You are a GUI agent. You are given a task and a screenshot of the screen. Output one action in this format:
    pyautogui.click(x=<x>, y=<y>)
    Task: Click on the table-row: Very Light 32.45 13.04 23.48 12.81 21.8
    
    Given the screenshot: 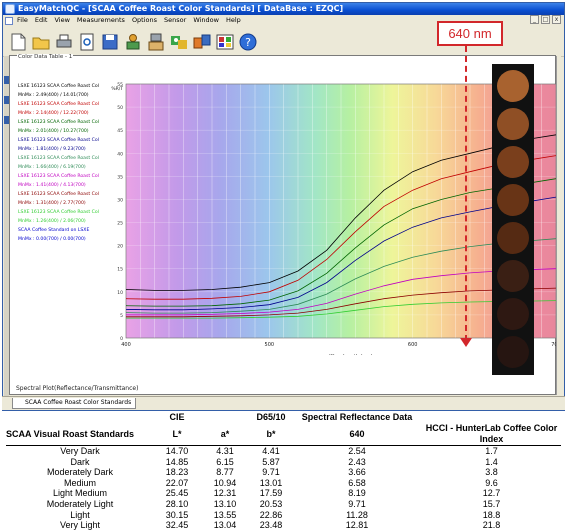 What is the action you would take?
    pyautogui.click(x=283, y=525)
    